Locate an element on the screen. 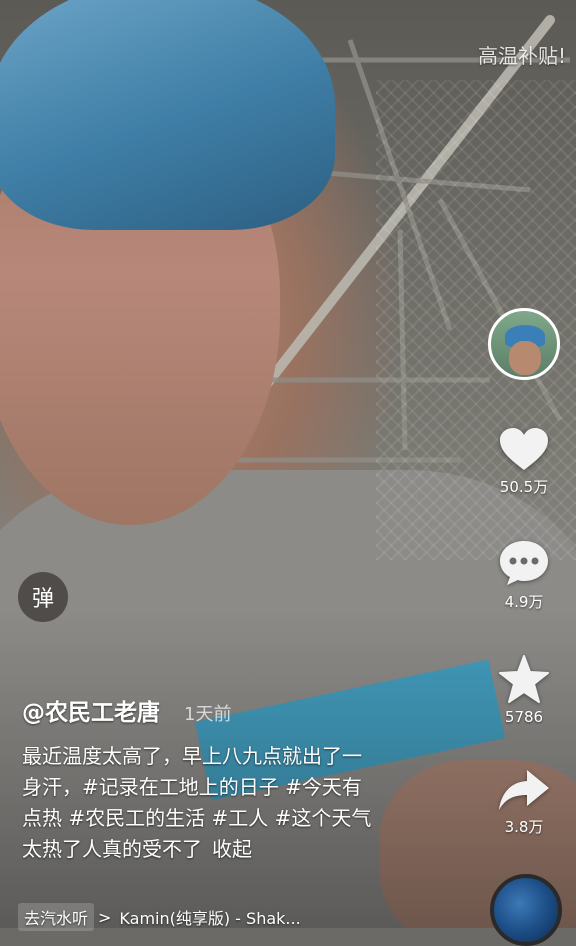 This screenshot has height=946, width=576. star-icon is located at coordinates (524, 679).